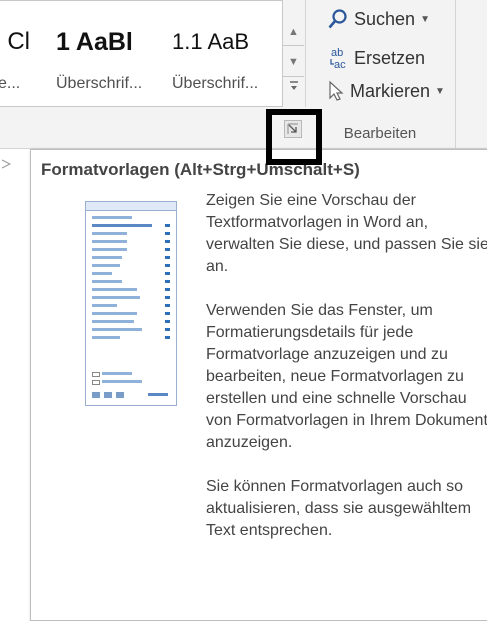 This screenshot has width=487, height=621. I want to click on select-label: Markieren, so click(390, 90).